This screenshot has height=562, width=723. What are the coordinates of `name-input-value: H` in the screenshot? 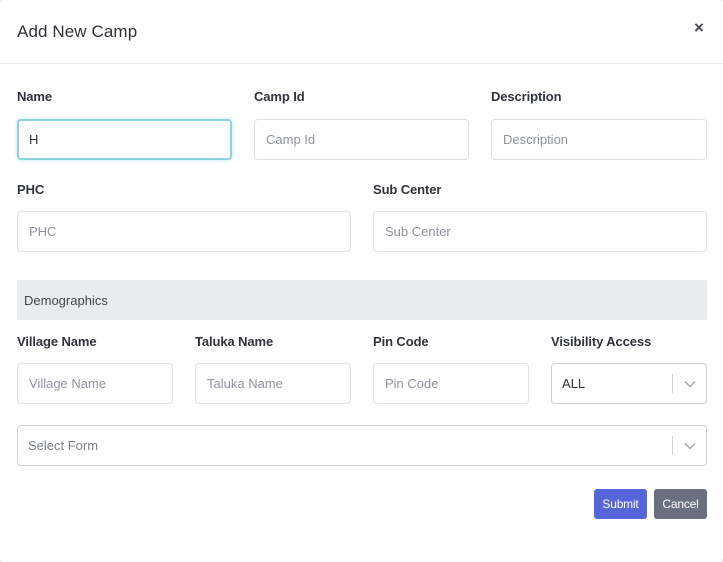 It's located at (34, 139).